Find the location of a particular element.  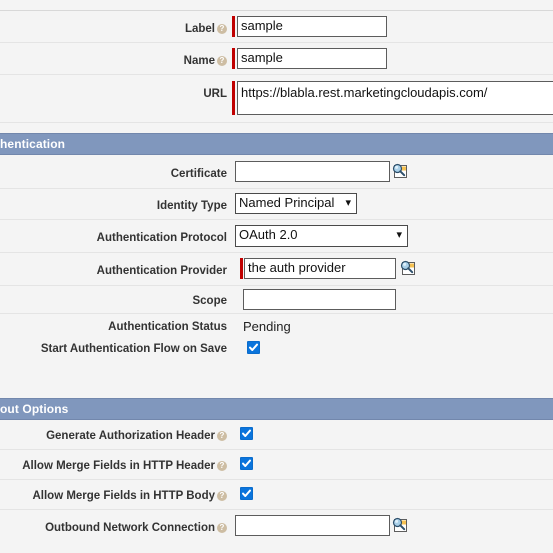

name-field-label: Name? is located at coordinates (205, 61).